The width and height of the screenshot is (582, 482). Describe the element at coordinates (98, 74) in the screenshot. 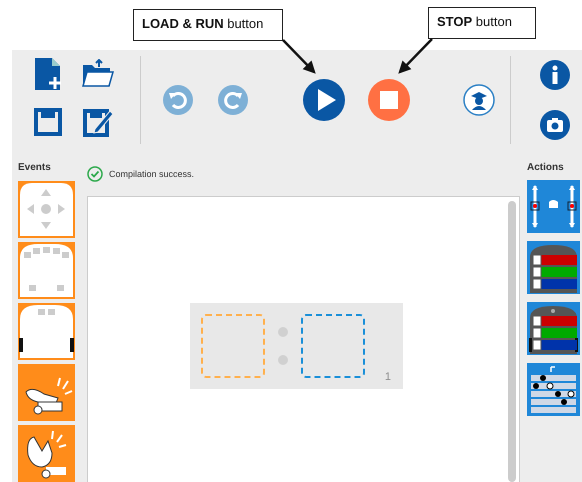

I see `open-folder-icon` at that location.